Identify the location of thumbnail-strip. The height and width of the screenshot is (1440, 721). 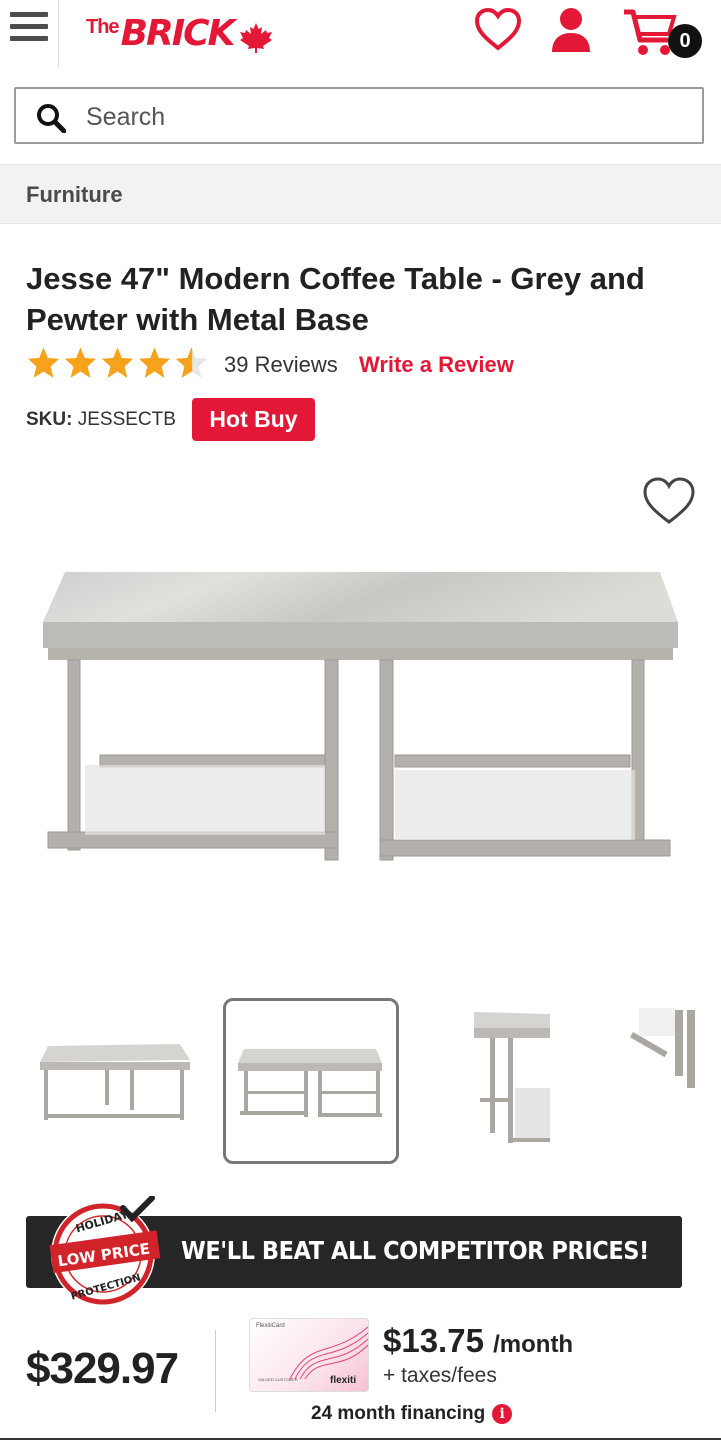
(360, 1083).